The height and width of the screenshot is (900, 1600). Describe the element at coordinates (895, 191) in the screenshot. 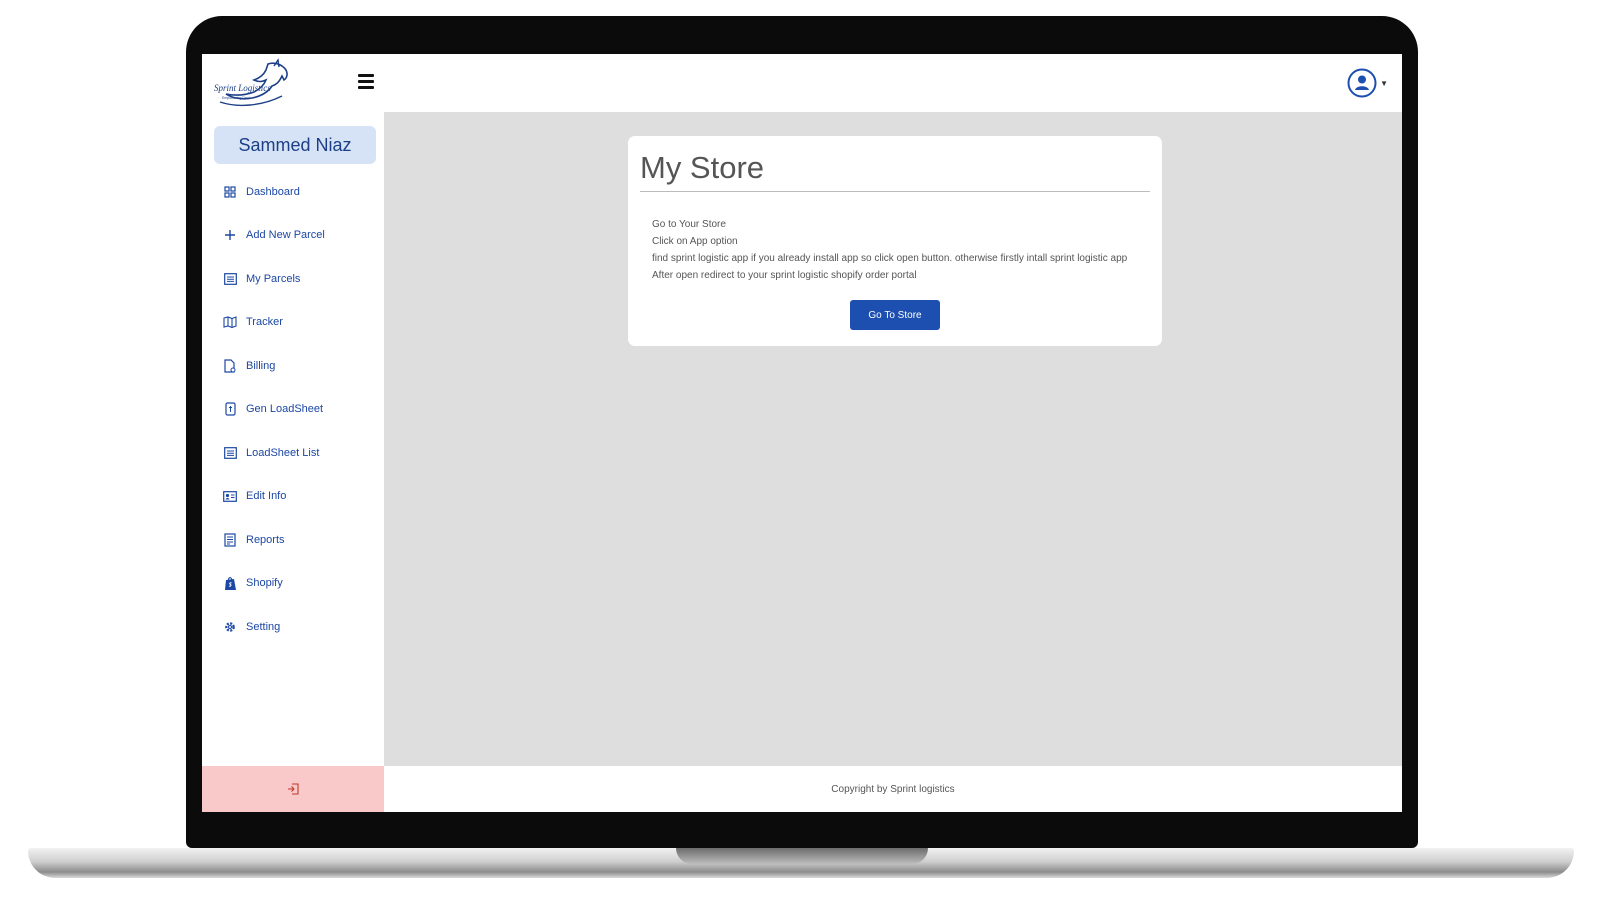

I see `title-divider` at that location.